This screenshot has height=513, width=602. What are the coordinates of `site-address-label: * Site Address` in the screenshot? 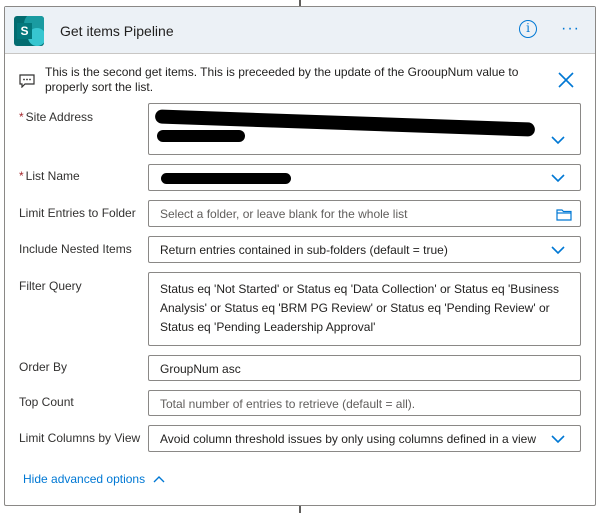 It's located at (56, 117).